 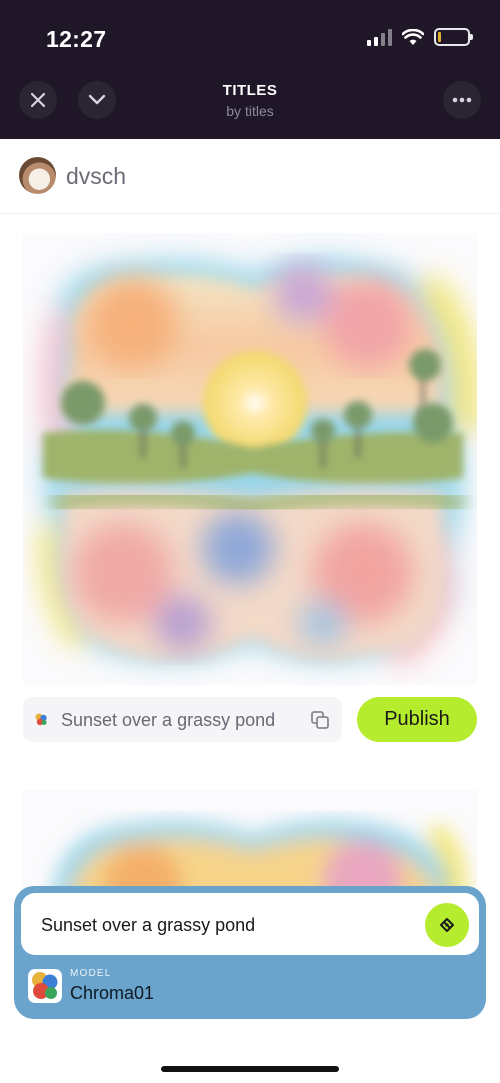 I want to click on model-selector: Chroma01, so click(x=112, y=993).